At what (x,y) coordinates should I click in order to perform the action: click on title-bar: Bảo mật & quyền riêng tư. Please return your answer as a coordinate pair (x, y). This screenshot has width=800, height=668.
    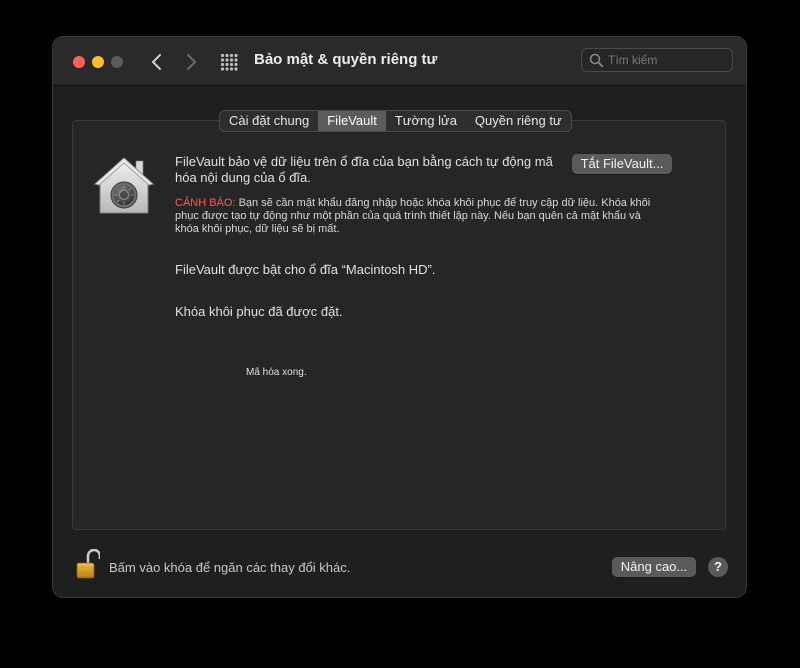
    Looking at the image, I should click on (399, 61).